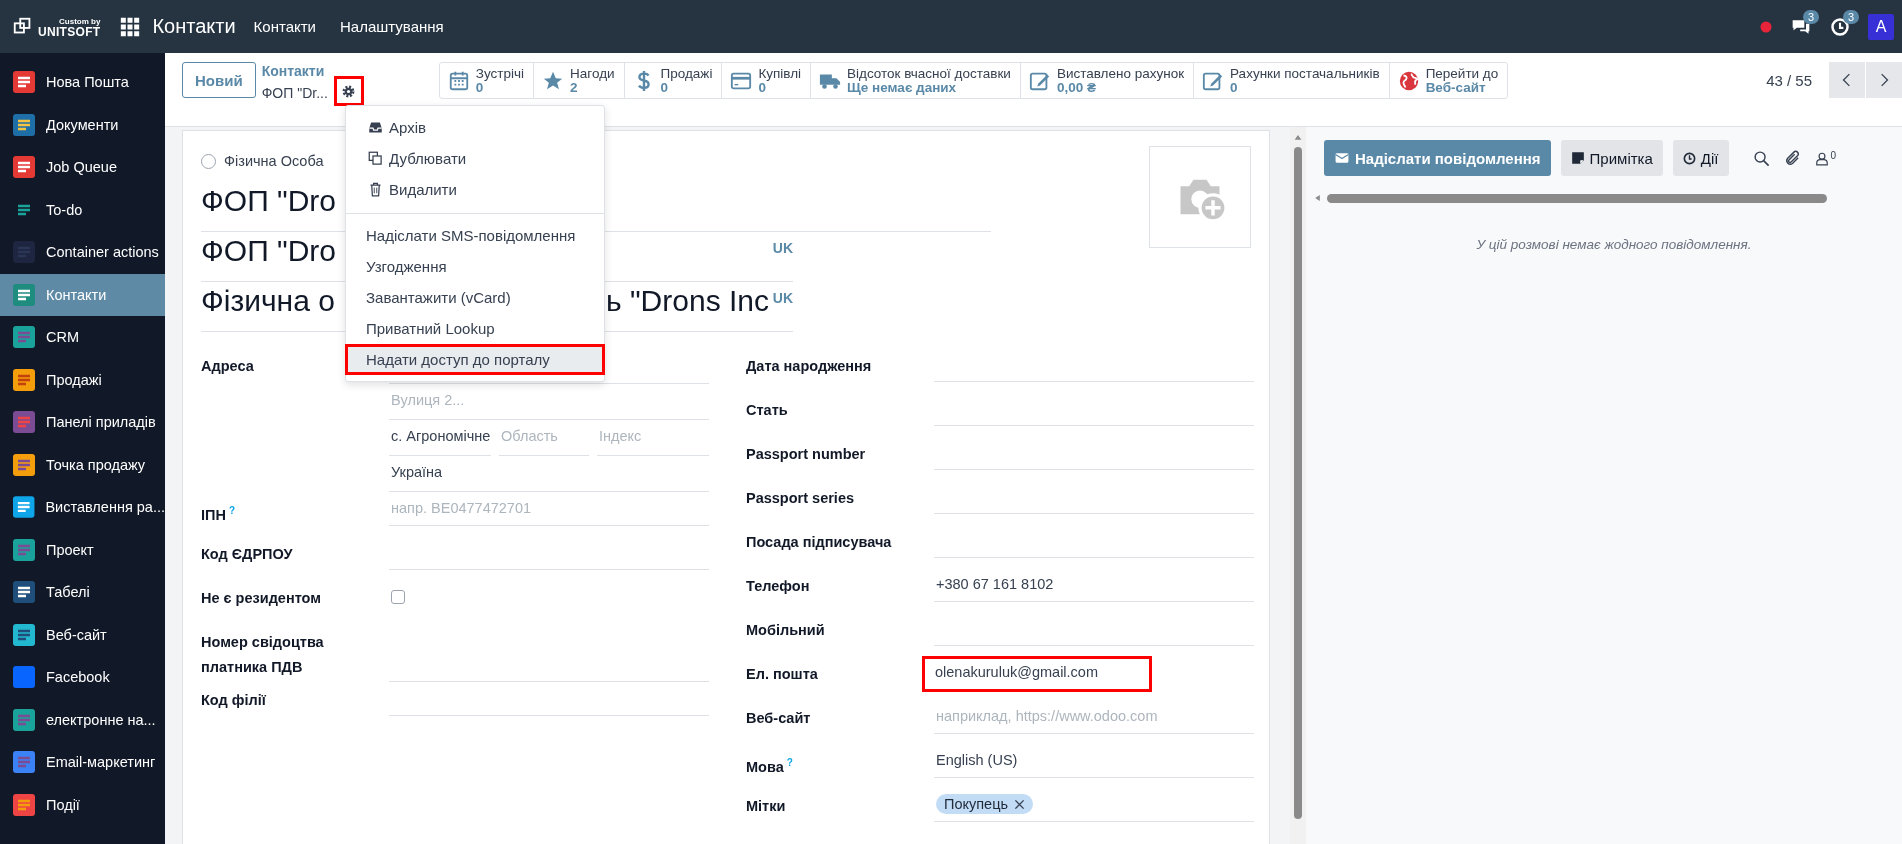  I want to click on follower-count: 0, so click(1833, 155).